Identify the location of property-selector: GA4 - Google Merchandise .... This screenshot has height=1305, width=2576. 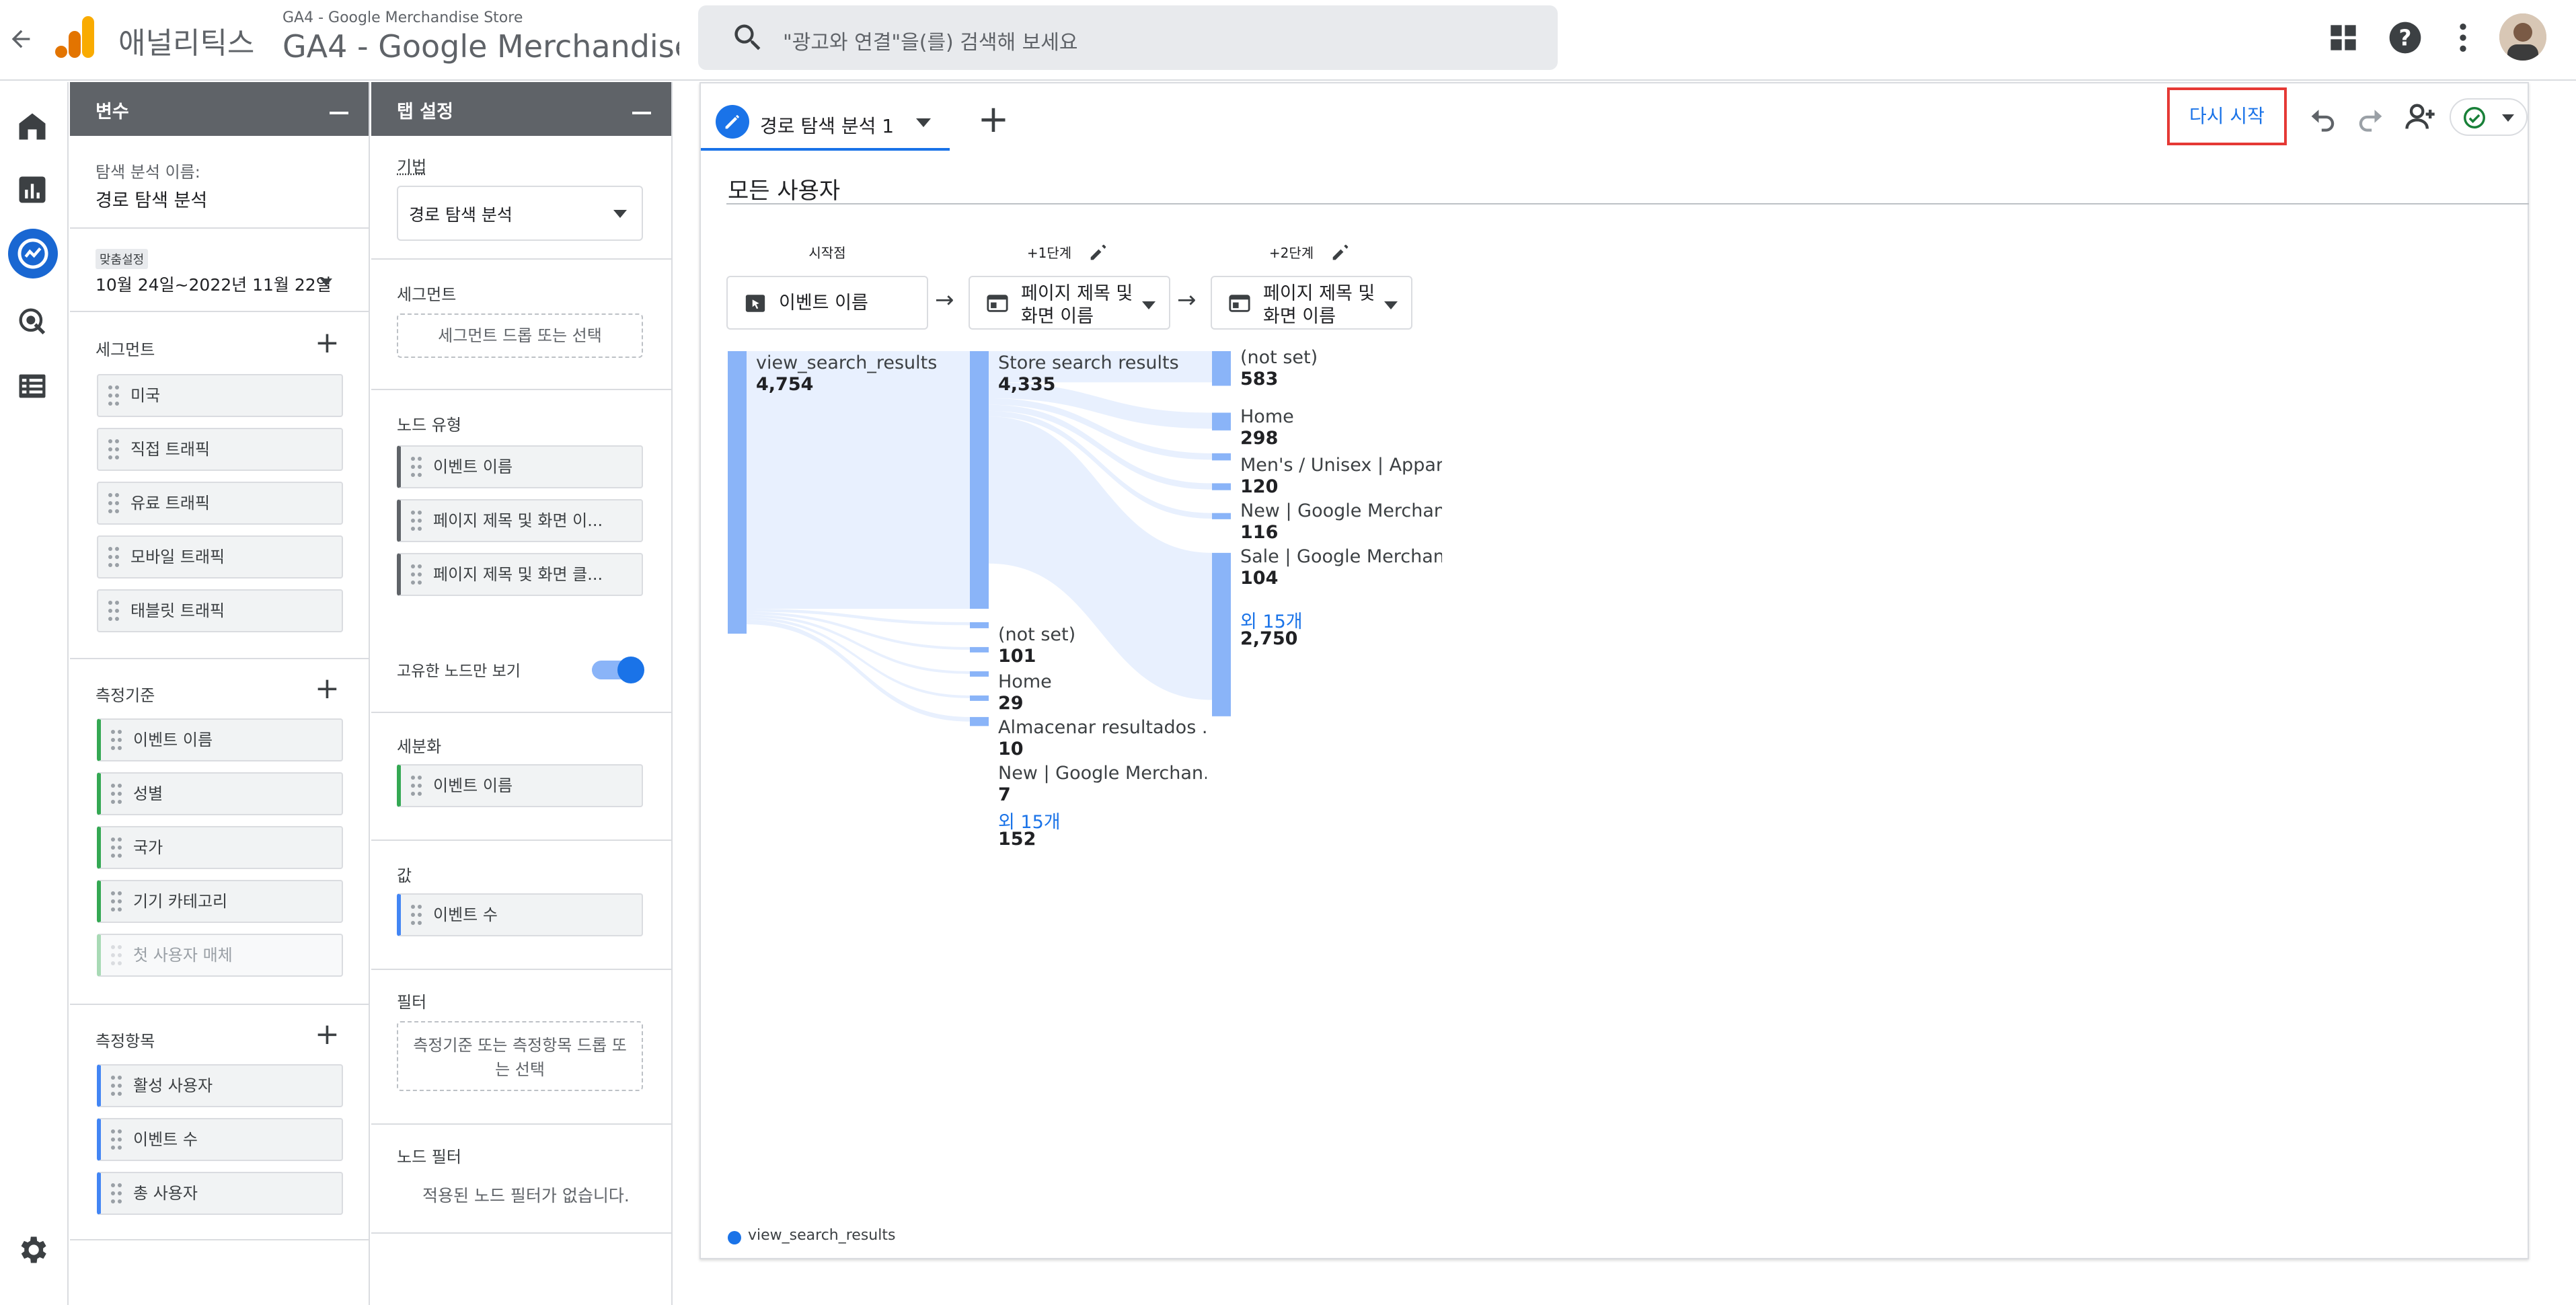
(480, 47).